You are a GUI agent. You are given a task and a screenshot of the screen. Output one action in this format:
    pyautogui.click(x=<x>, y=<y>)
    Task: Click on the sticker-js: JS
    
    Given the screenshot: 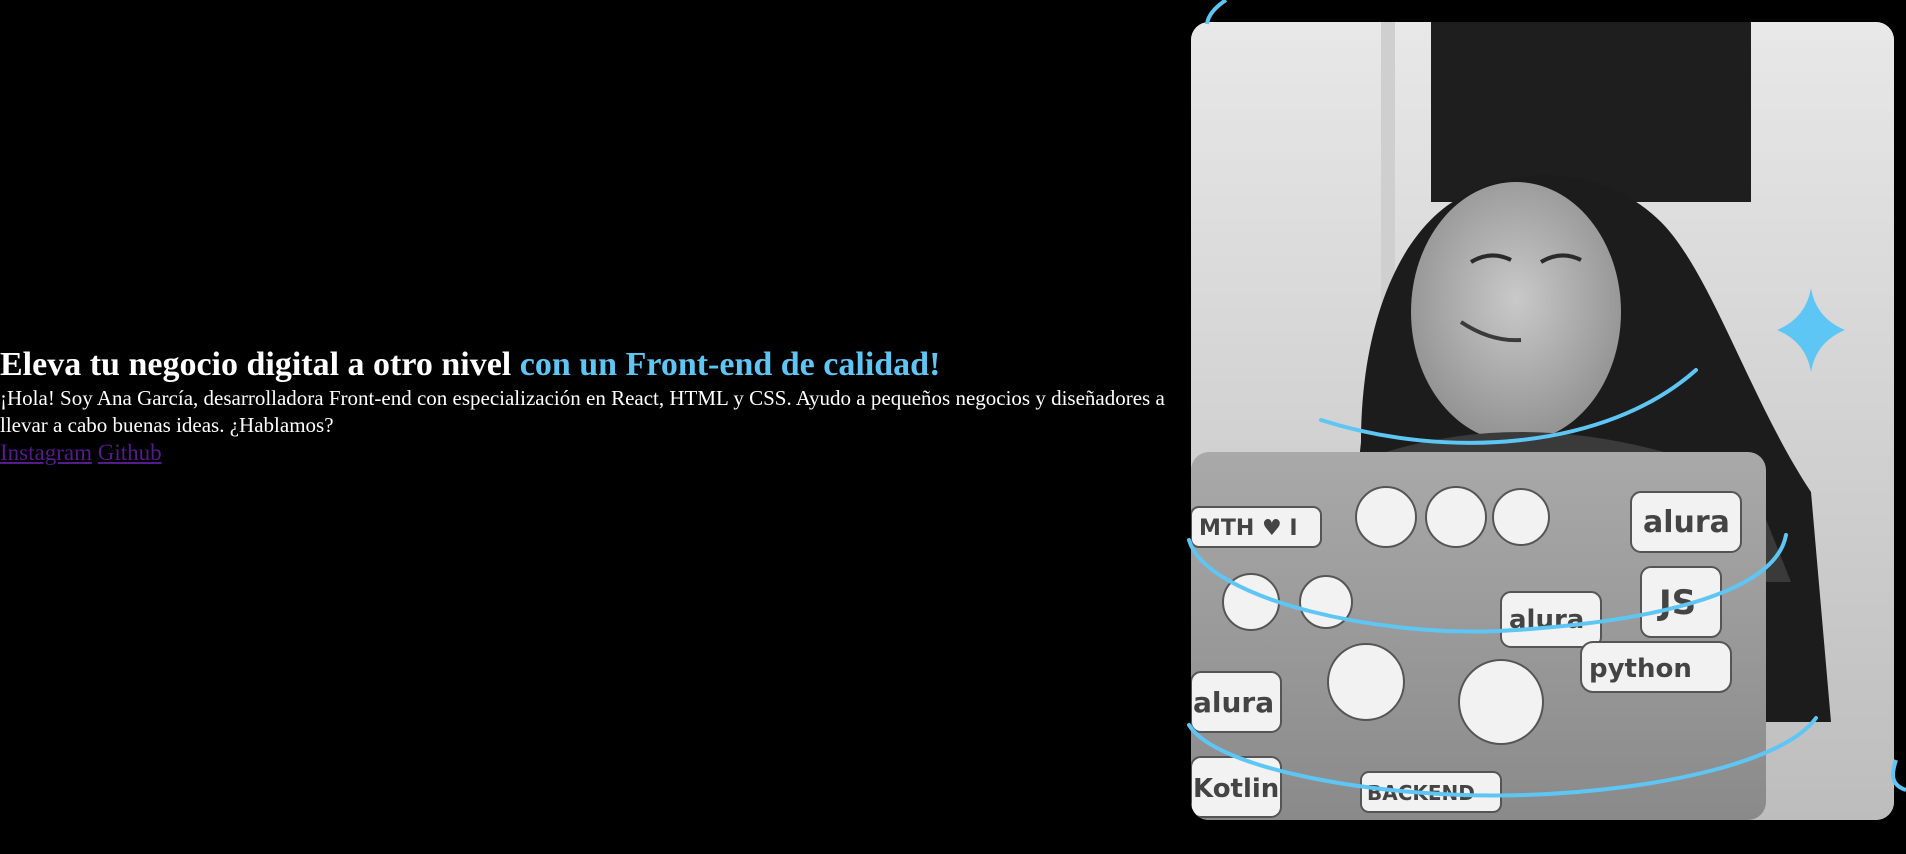 What is the action you would take?
    pyautogui.click(x=1676, y=603)
    